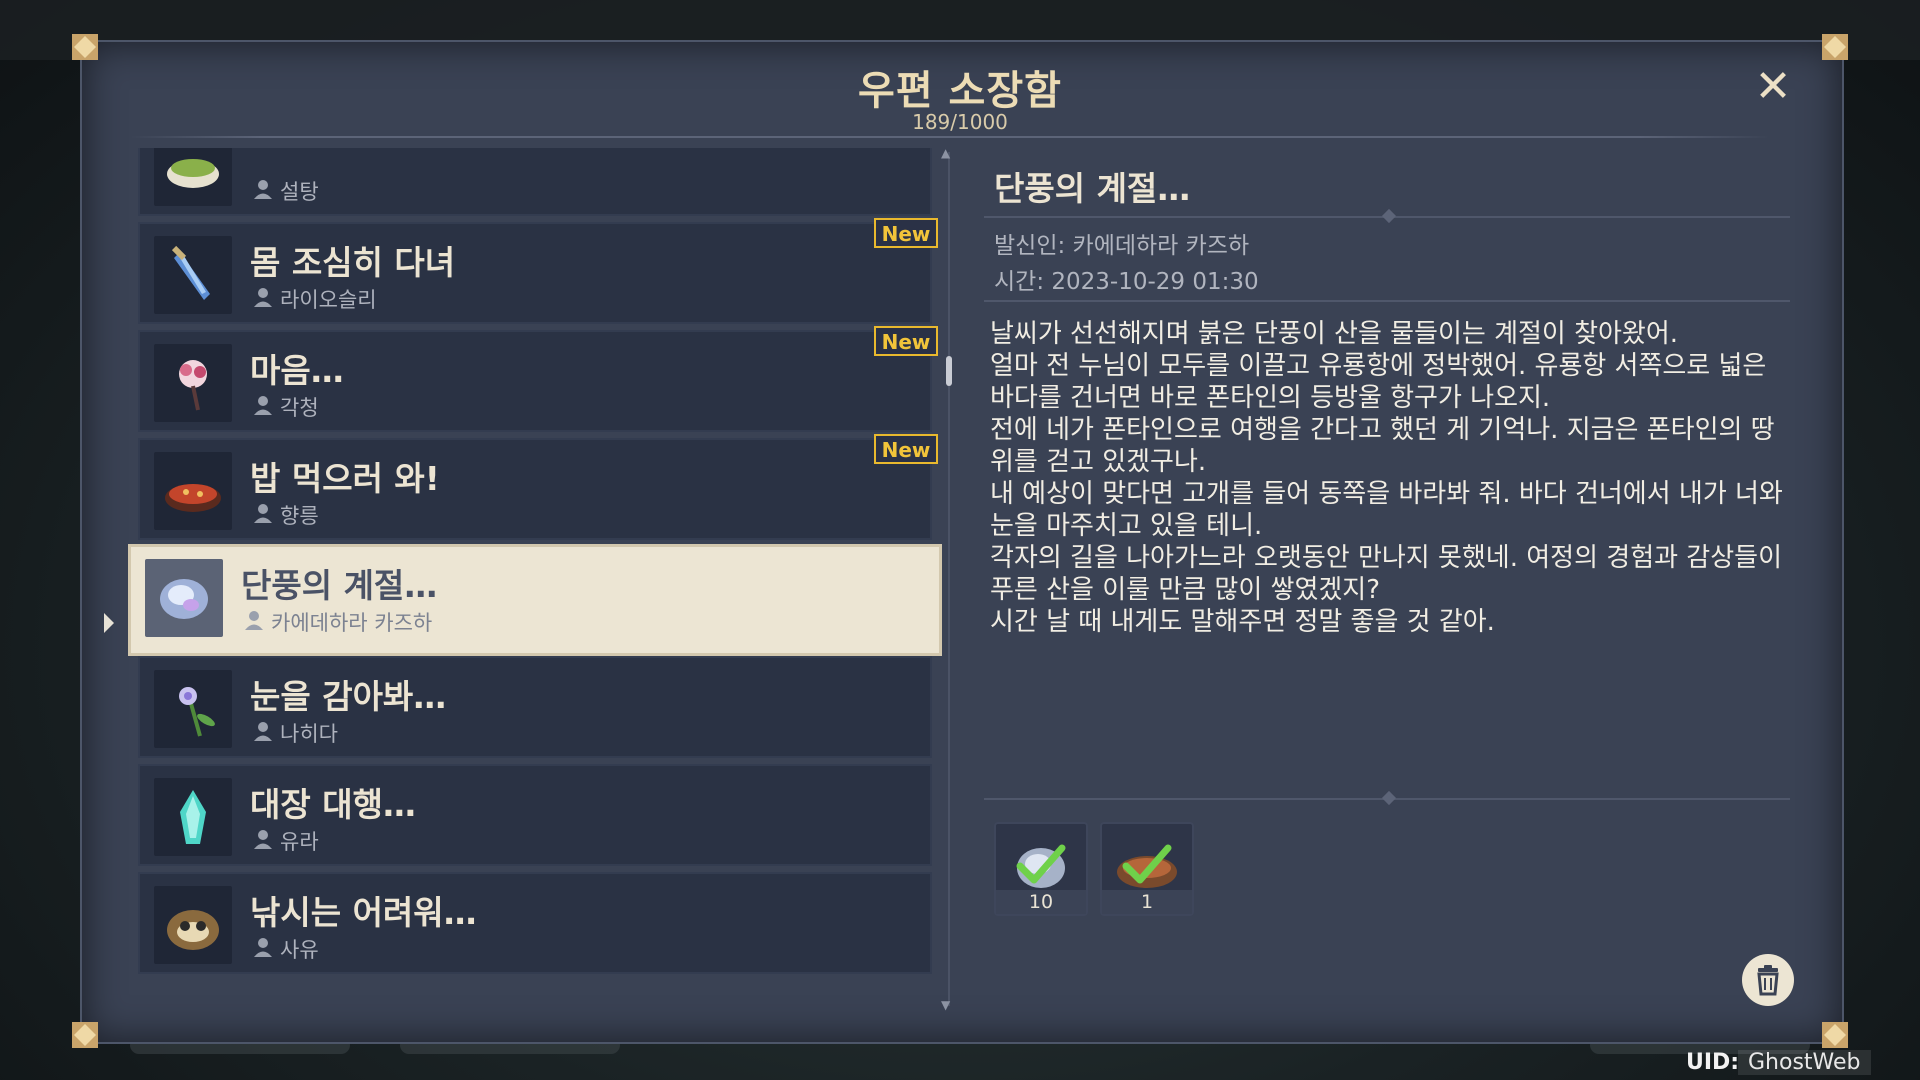  Describe the element at coordinates (538, 379) in the screenshot. I see `mail-item: 마음… 각청 New` at that location.